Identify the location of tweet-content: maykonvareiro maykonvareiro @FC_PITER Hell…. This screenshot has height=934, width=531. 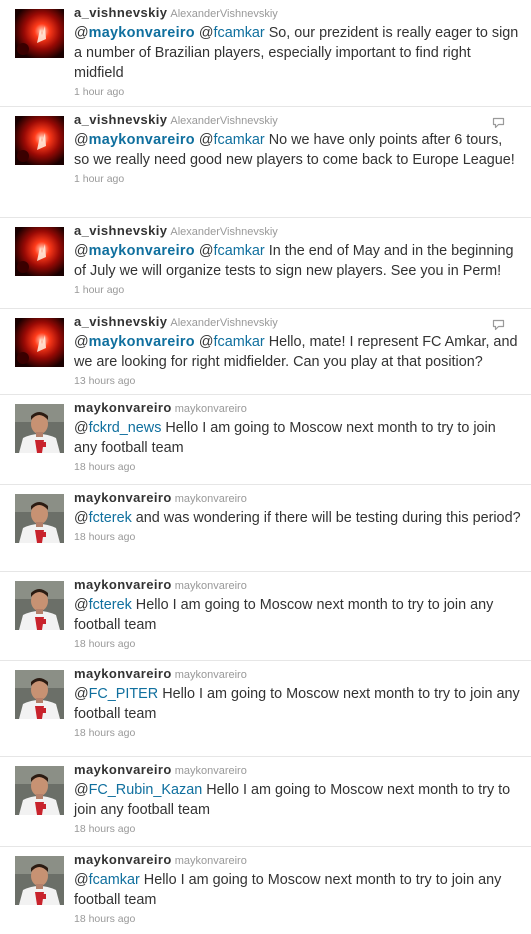
(297, 702).